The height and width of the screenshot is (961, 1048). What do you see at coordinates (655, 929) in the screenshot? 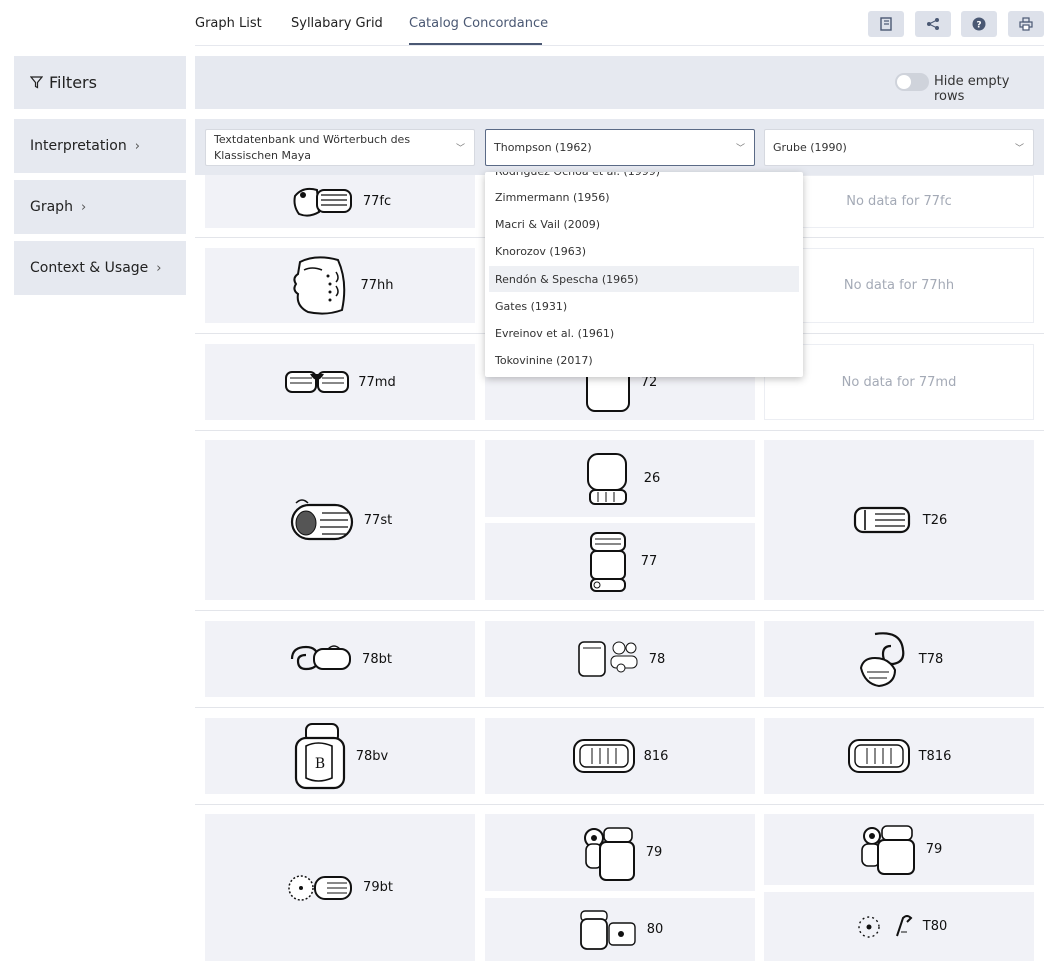
I see `glyph-label: 80` at bounding box center [655, 929].